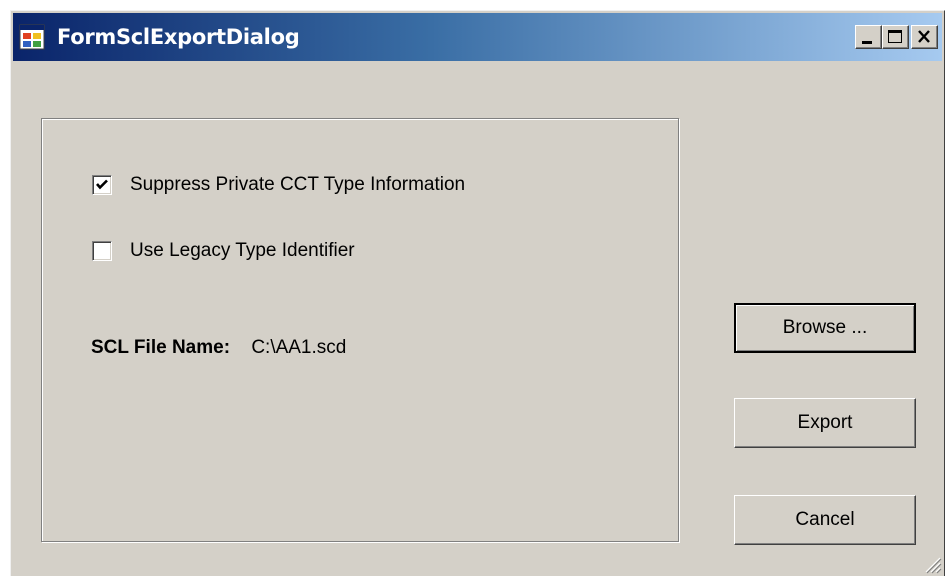 Image resolution: width=950 pixels, height=576 pixels. I want to click on maximize-icon, so click(895, 36).